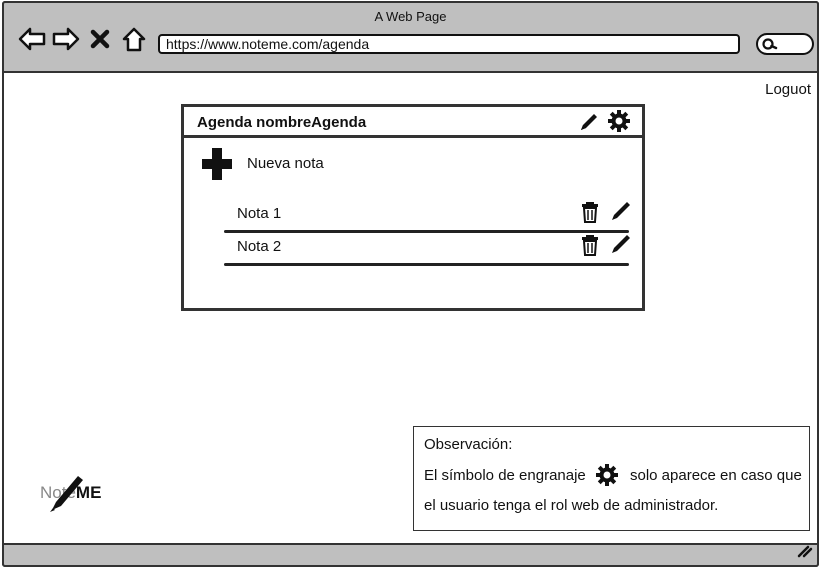 The height and width of the screenshot is (571, 824). What do you see at coordinates (770, 44) in the screenshot?
I see `search-icon` at bounding box center [770, 44].